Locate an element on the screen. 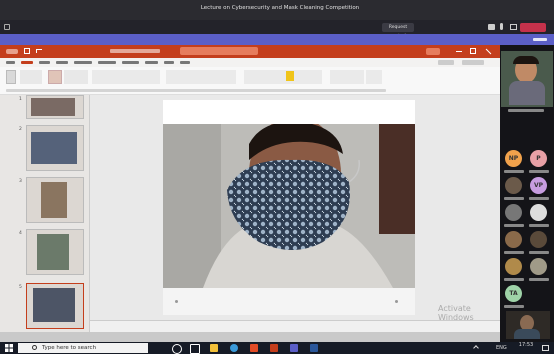 The height and width of the screenshot is (354, 554). voice-group is located at coordinates (374, 77).